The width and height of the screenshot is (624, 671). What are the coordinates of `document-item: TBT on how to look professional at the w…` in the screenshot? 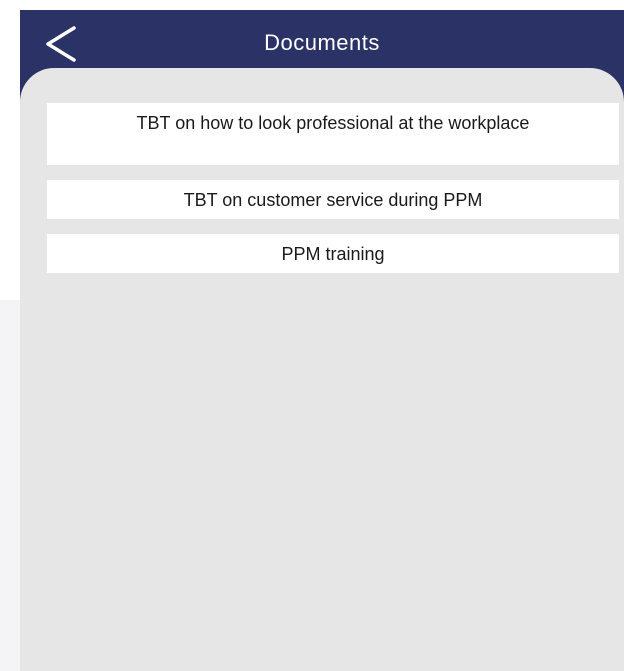 It's located at (333, 134).